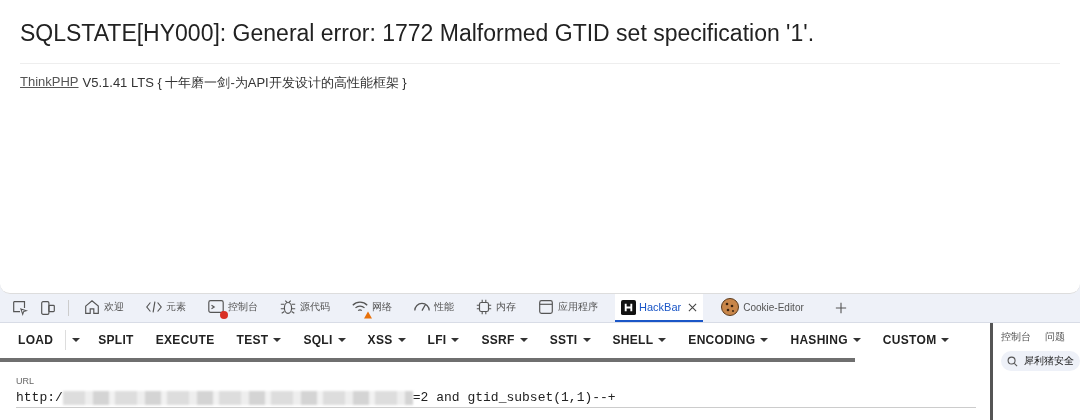 The width and height of the screenshot is (1080, 420). I want to click on devtools-tab: 性能, so click(433, 308).